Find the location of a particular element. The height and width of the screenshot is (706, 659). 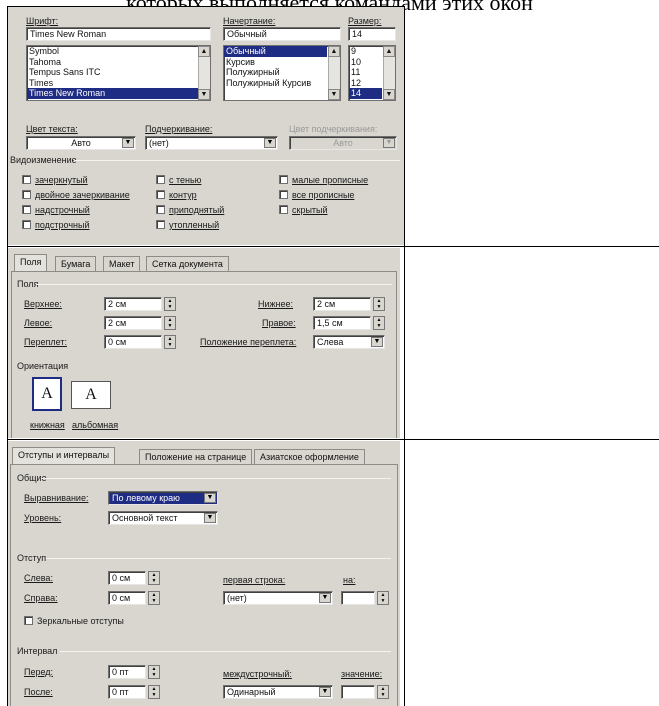

by-spinner: ▲ ▼ is located at coordinates (383, 598).